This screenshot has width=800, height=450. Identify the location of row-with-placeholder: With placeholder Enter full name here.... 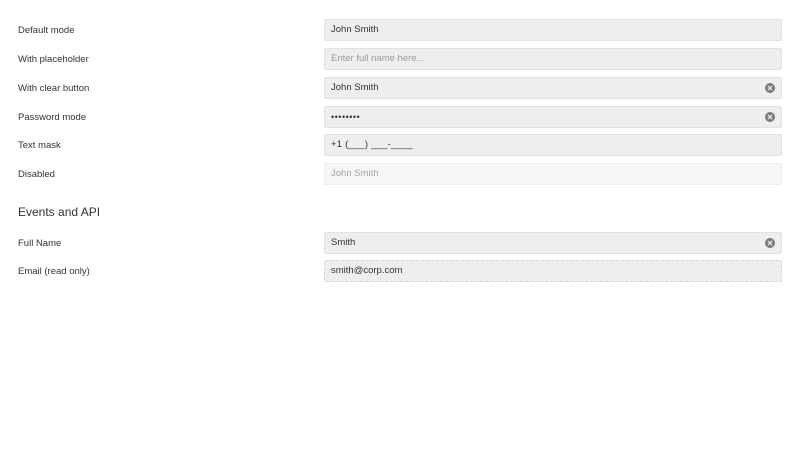
(400, 59).